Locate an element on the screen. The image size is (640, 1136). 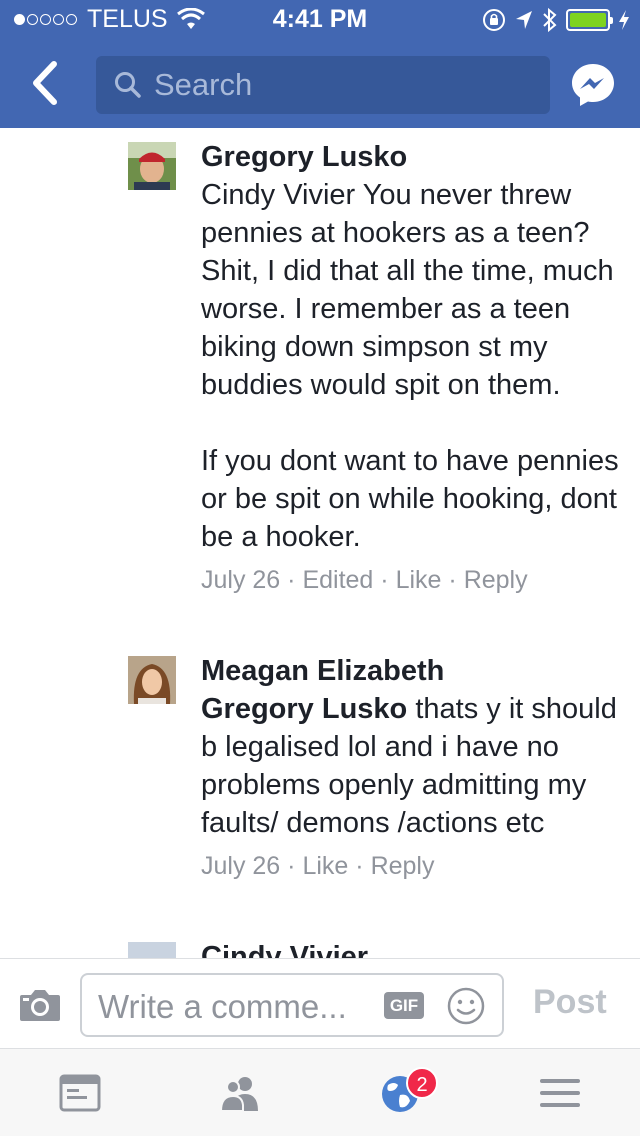
location-arrow-icon is located at coordinates (524, 20).